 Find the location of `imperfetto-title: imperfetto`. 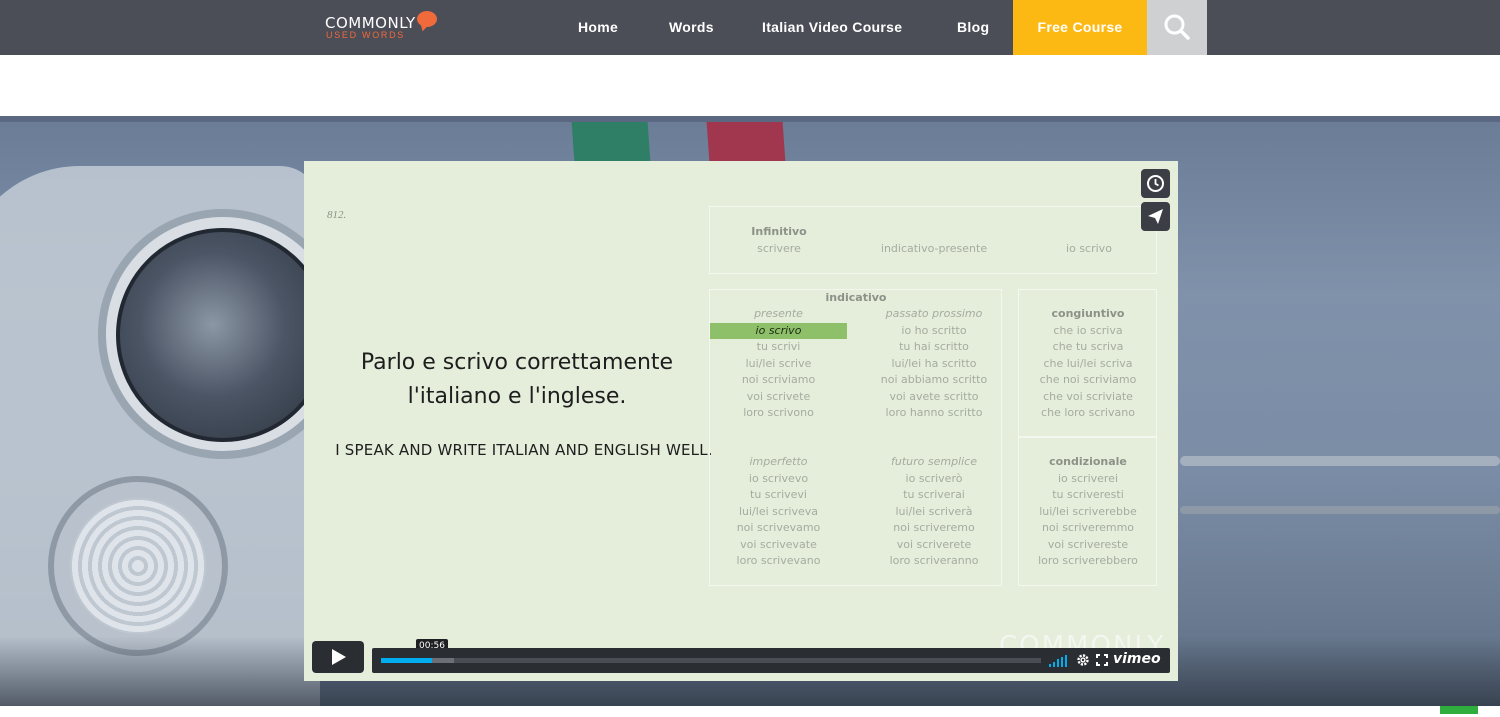

imperfetto-title: imperfetto is located at coordinates (778, 461).